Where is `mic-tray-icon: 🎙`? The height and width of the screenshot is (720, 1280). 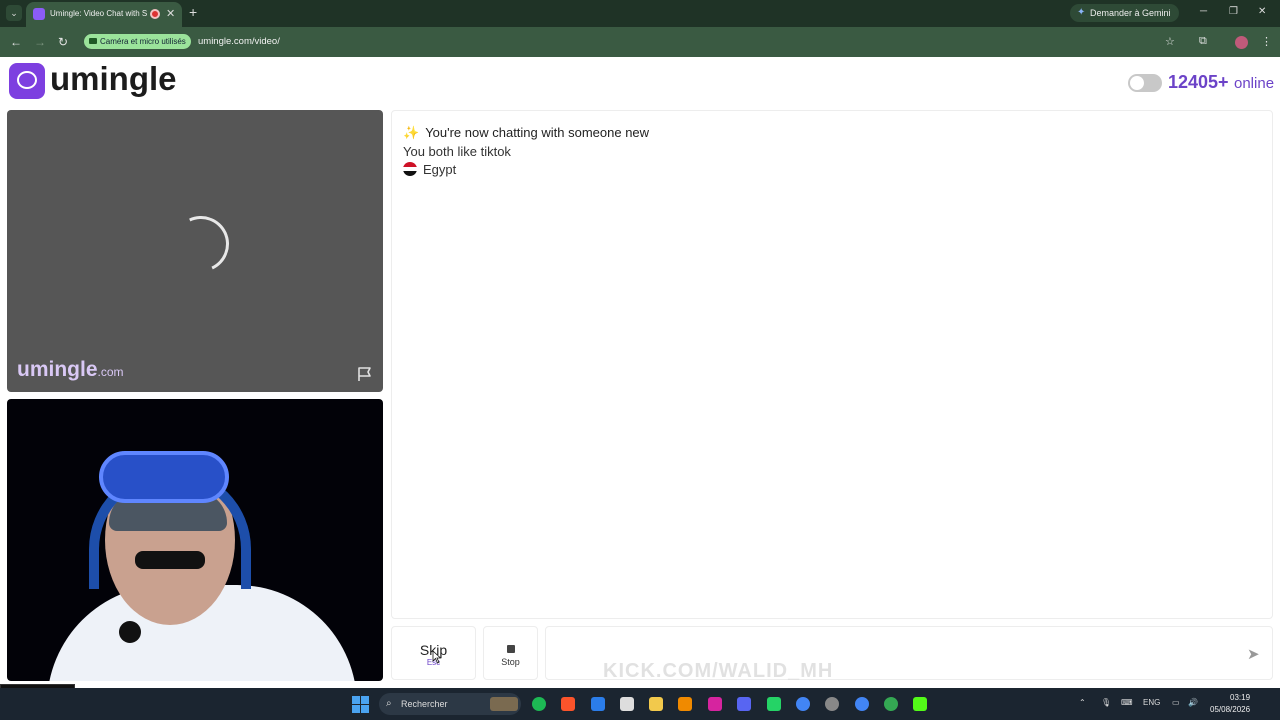 mic-tray-icon: 🎙 is located at coordinates (1106, 702).